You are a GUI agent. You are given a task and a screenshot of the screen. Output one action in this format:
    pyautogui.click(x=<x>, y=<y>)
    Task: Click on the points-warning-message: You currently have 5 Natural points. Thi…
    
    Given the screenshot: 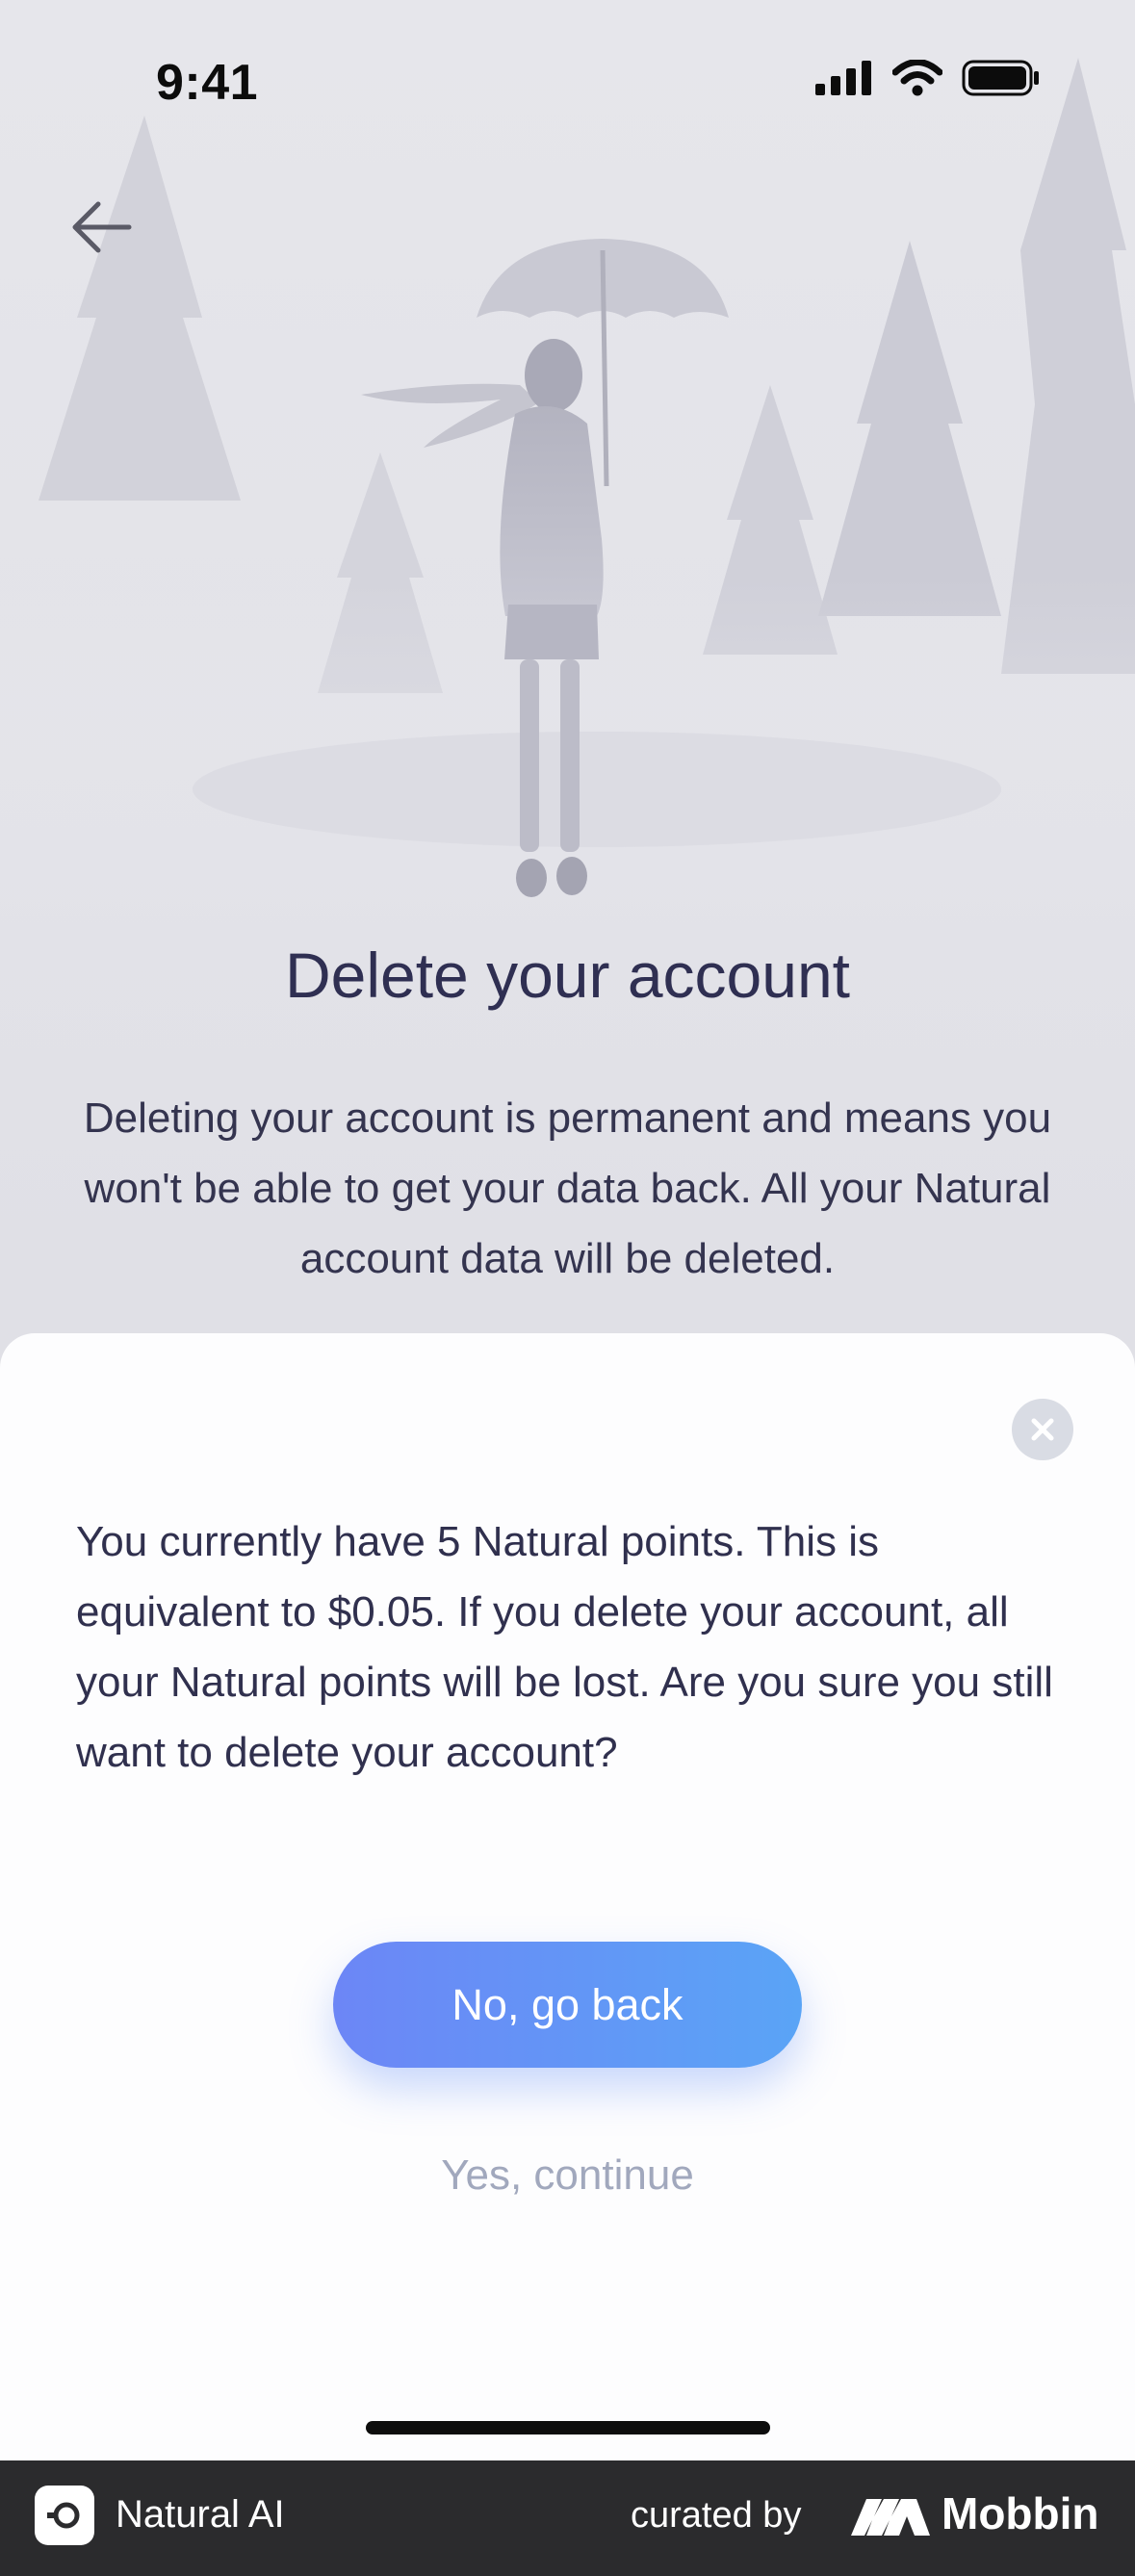 What is the action you would take?
    pyautogui.click(x=564, y=1647)
    